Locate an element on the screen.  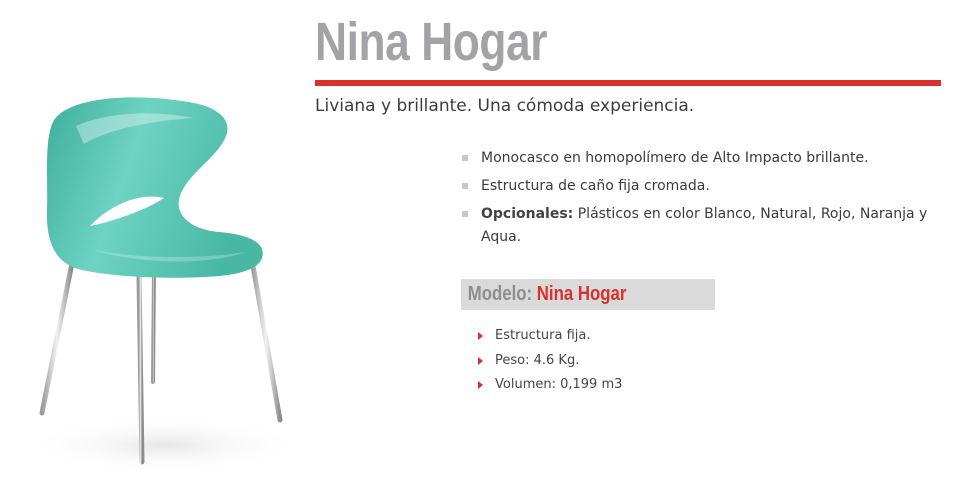
feature-item: Estructura de caño fija cromada. is located at coordinates (703, 186).